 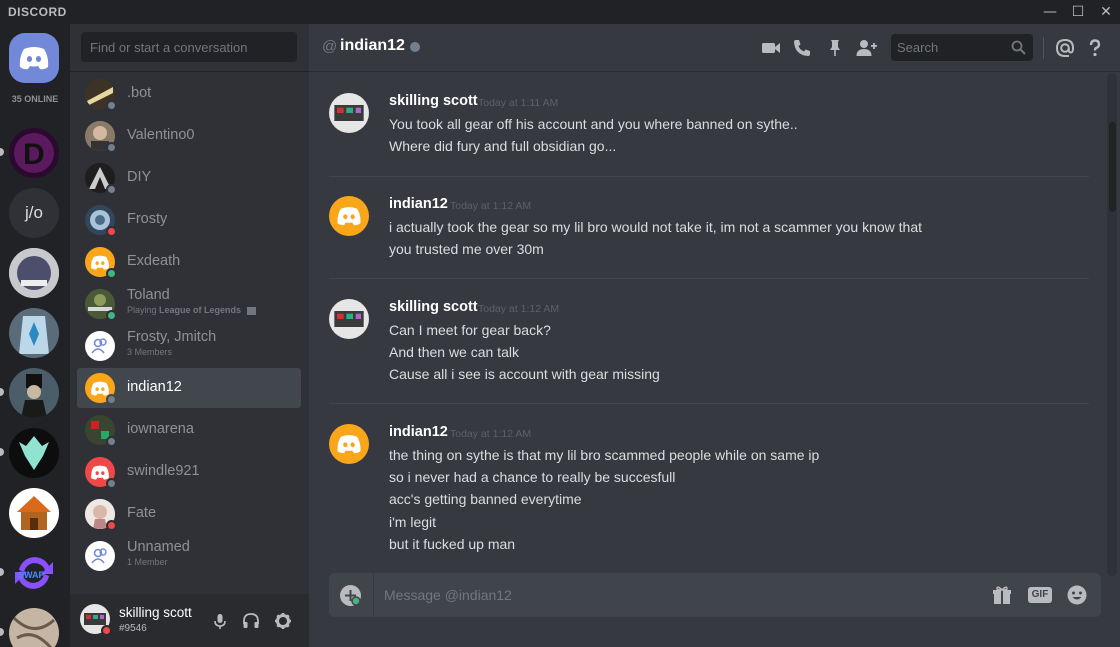 I want to click on emoji-icon, so click(x=1077, y=595).